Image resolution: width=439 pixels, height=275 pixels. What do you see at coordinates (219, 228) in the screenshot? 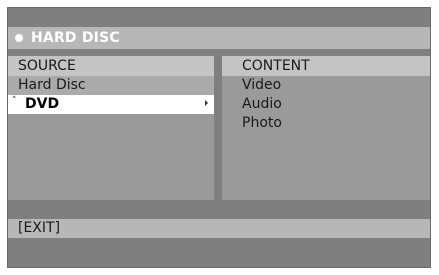
I see `footer-bar: [EXIT]` at bounding box center [219, 228].